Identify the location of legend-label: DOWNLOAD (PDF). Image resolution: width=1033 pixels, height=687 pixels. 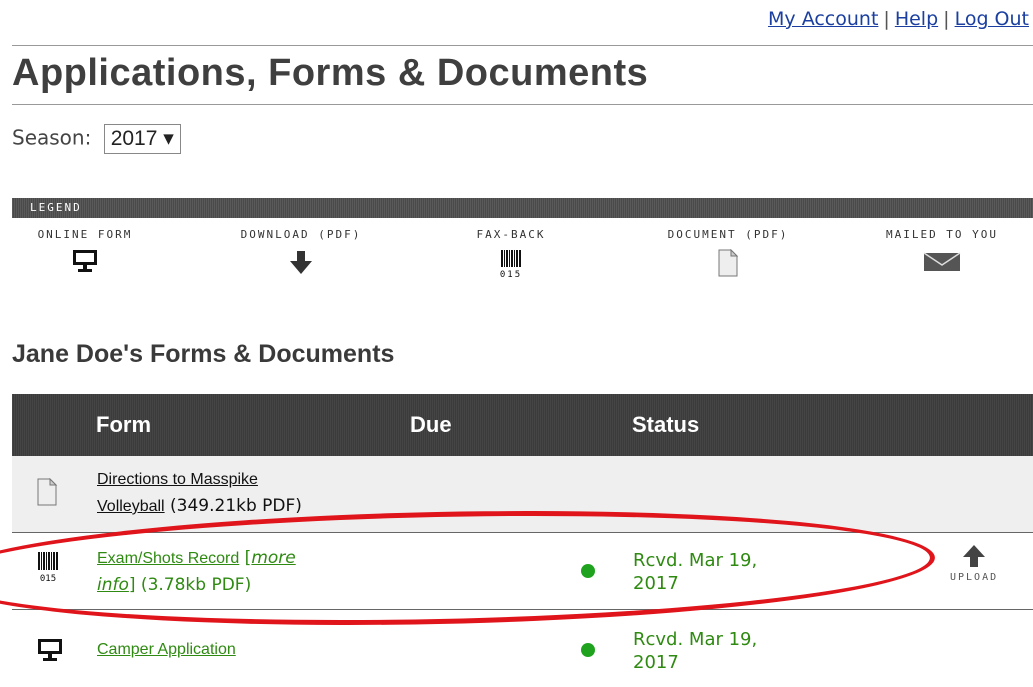
(301, 234).